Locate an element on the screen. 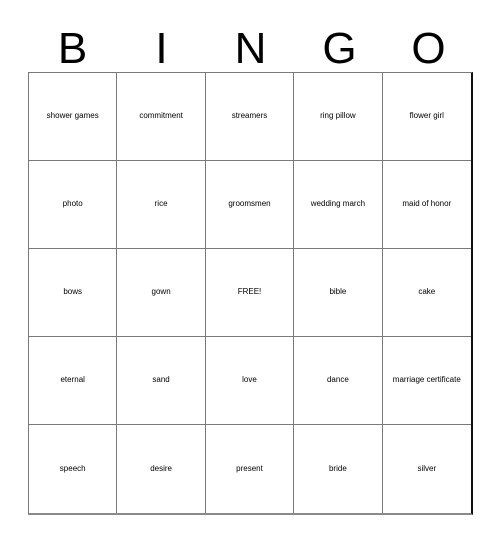 The width and height of the screenshot is (500, 544). bingo-cell: silver is located at coordinates (426, 469).